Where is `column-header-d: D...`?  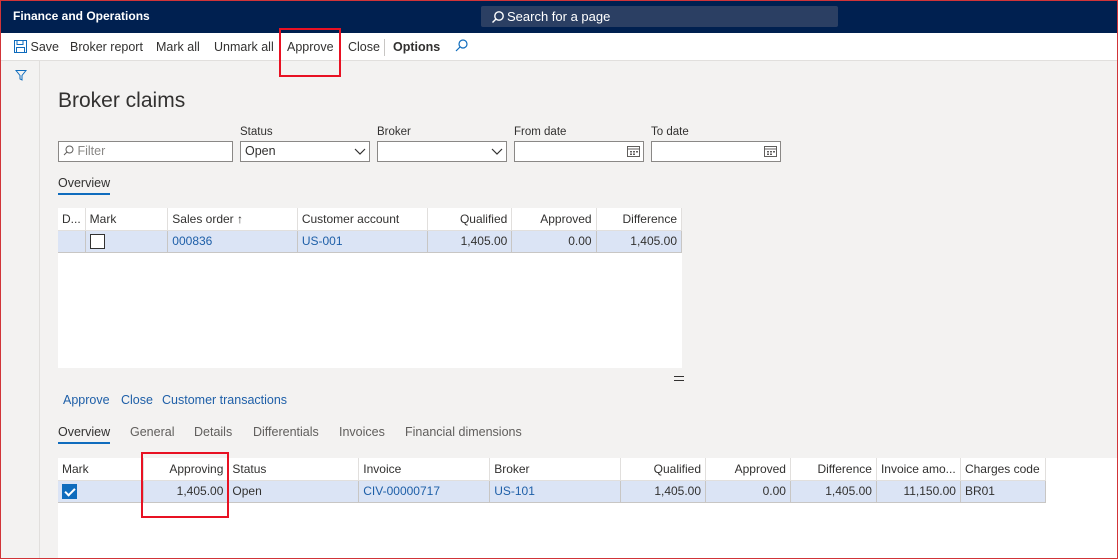 column-header-d: D... is located at coordinates (72, 219).